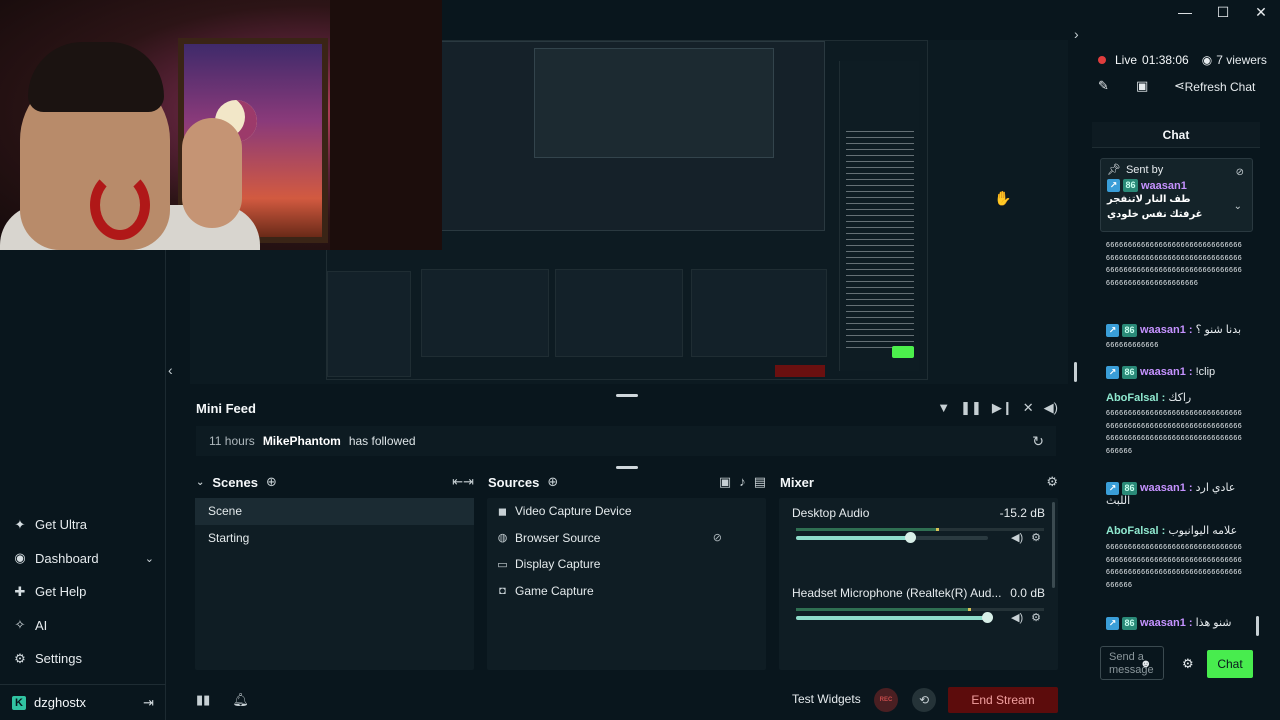  What do you see at coordinates (170, 370) in the screenshot?
I see `collapse-left-icon: ‹` at bounding box center [170, 370].